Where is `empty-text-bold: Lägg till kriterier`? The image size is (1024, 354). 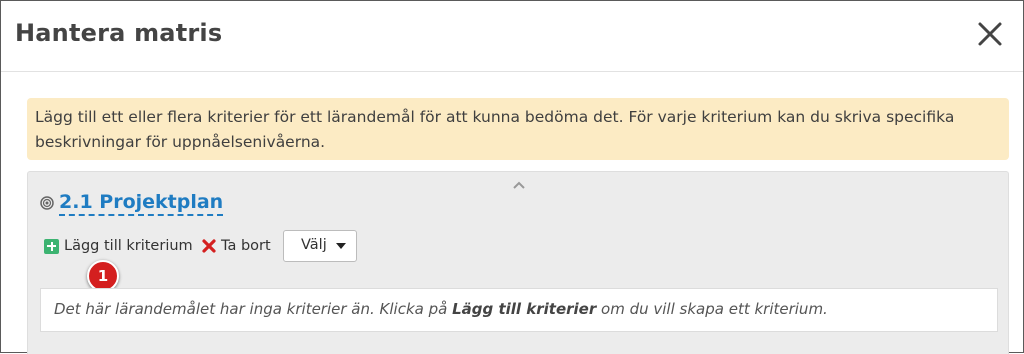
empty-text-bold: Lägg till kriterier is located at coordinates (524, 309).